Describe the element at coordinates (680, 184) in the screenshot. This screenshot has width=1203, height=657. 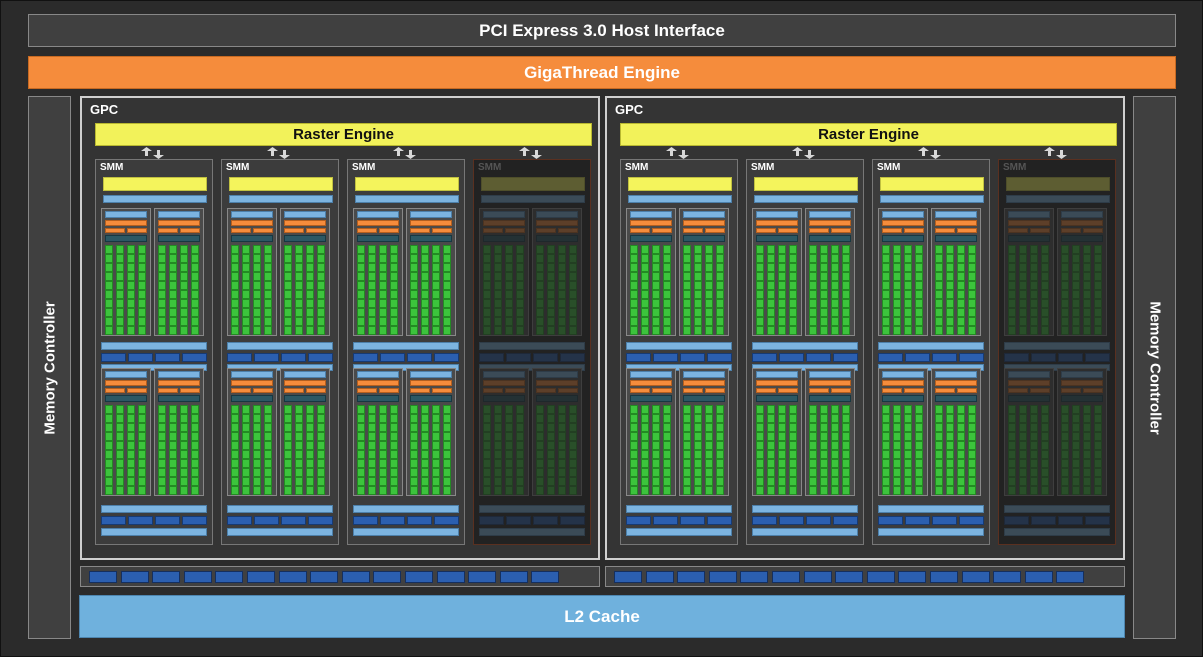
I see `polymorph-engine` at that location.